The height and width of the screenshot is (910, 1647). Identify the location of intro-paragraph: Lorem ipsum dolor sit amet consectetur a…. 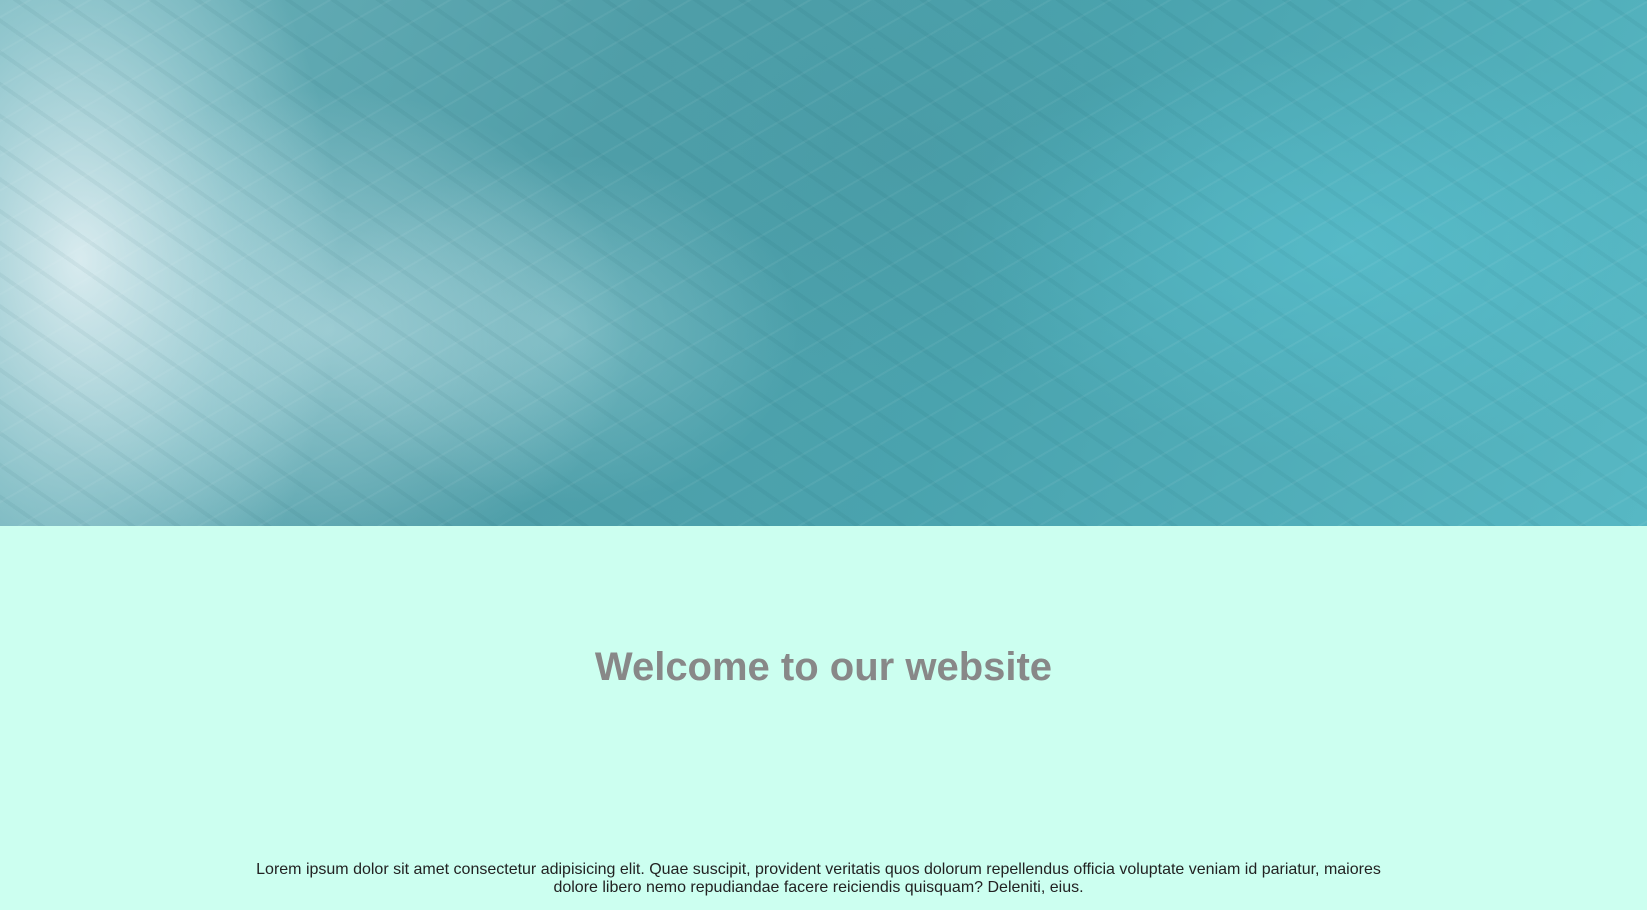
(818, 878).